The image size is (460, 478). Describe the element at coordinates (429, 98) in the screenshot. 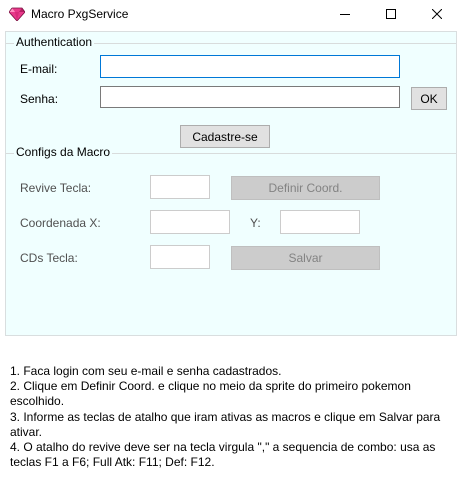

I see `ok-button: OK` at that location.